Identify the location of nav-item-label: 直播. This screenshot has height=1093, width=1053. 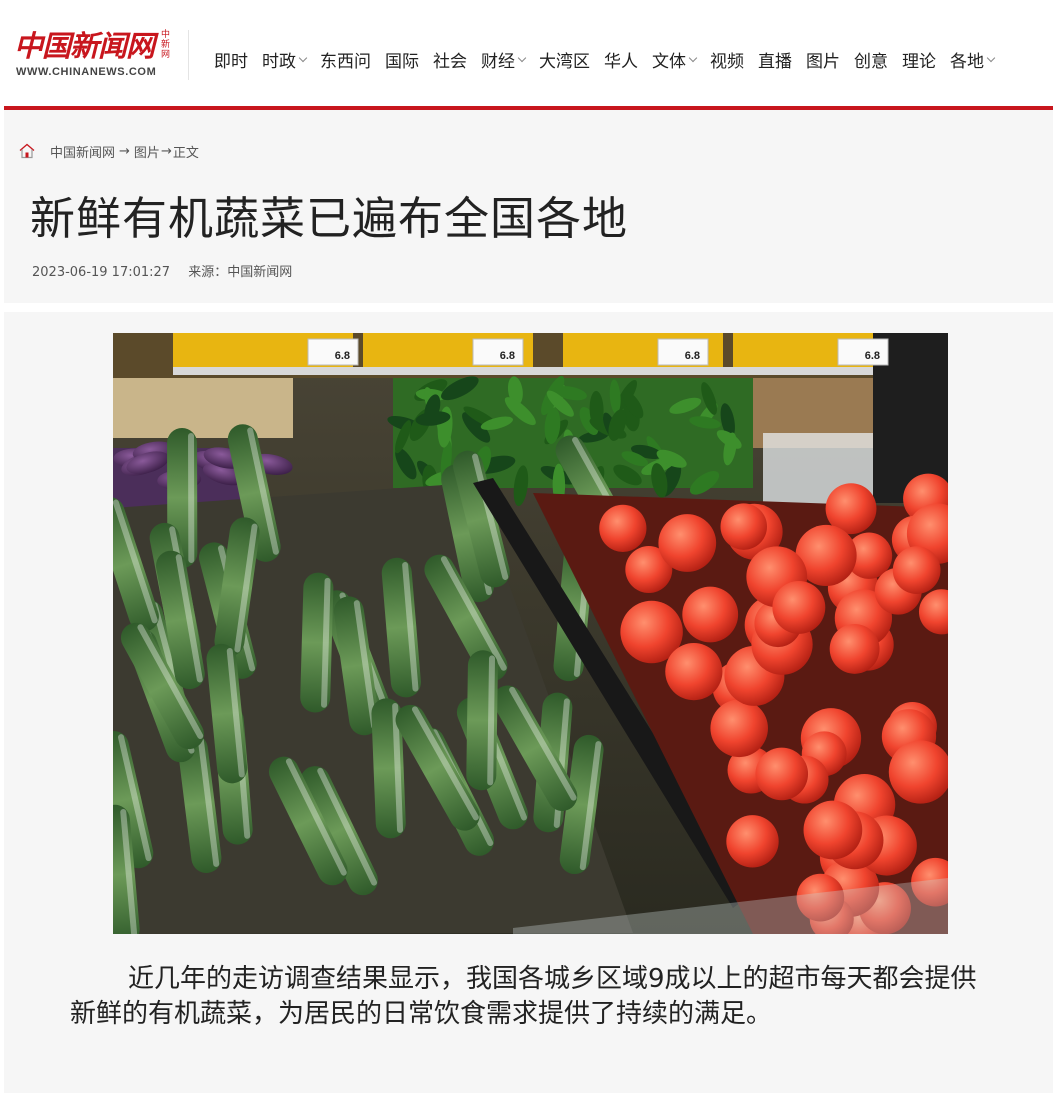
(775, 61).